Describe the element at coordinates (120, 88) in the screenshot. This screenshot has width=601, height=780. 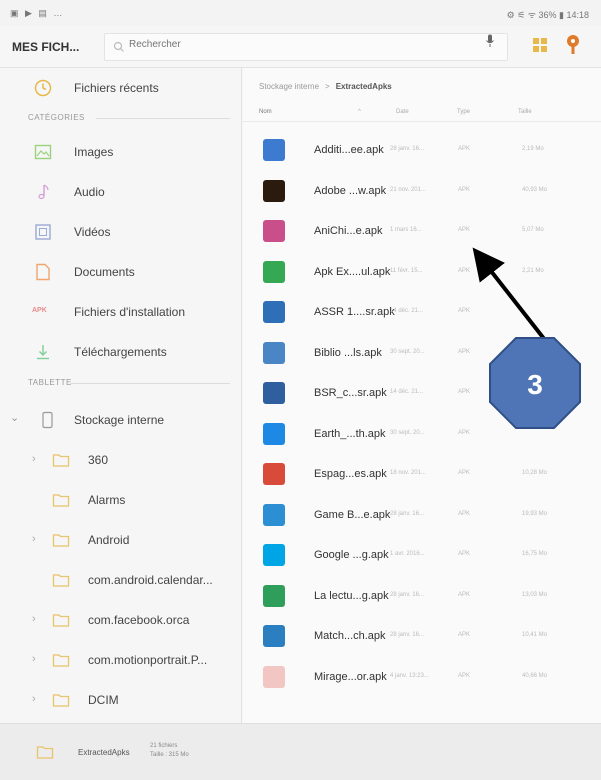
I see `sidebar-item-recent: Fichiers récents` at that location.